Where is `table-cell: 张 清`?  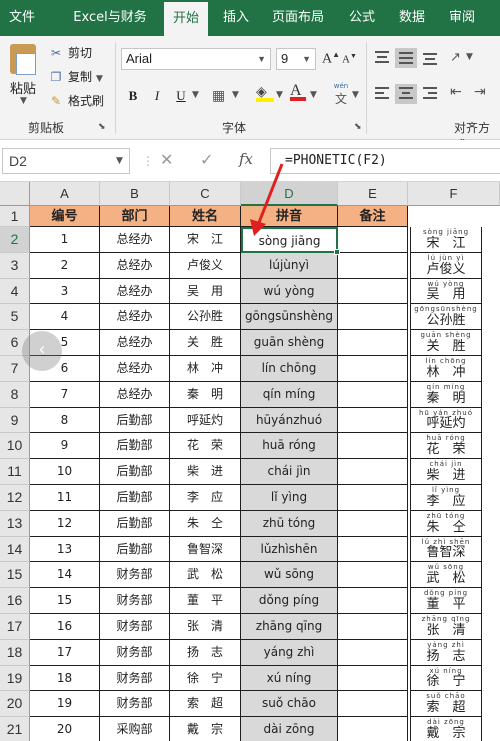
table-cell: 张 清 is located at coordinates (205, 627).